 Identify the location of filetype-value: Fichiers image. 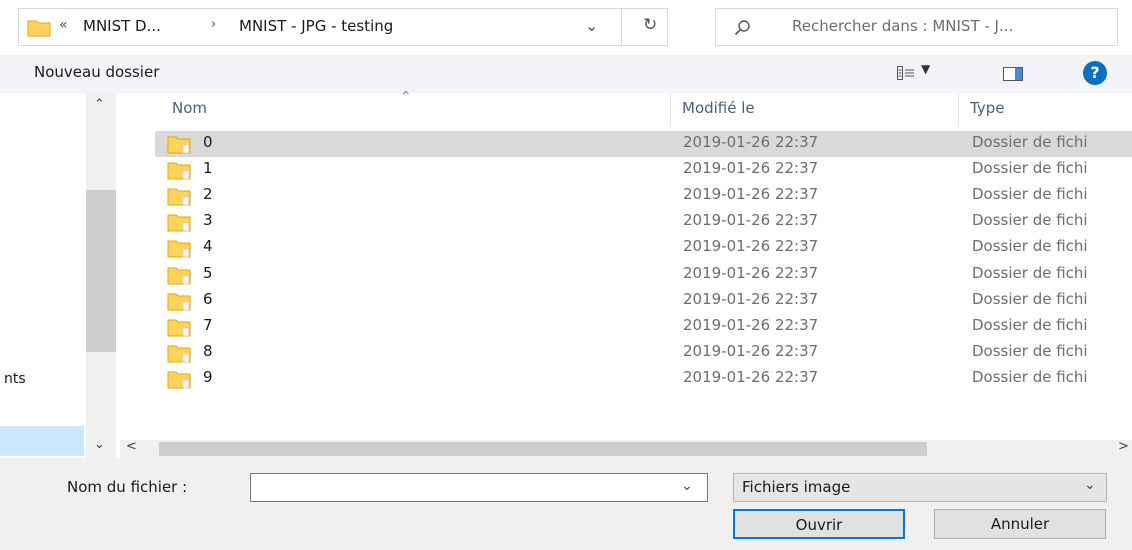
(796, 487).